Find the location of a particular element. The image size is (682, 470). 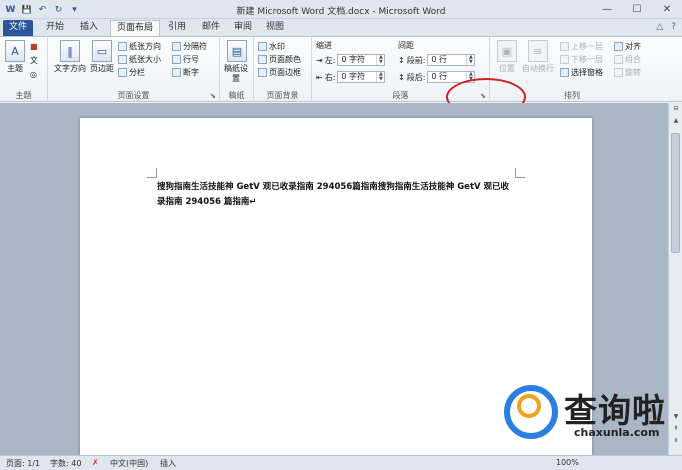

page-borders-icon is located at coordinates (262, 72).